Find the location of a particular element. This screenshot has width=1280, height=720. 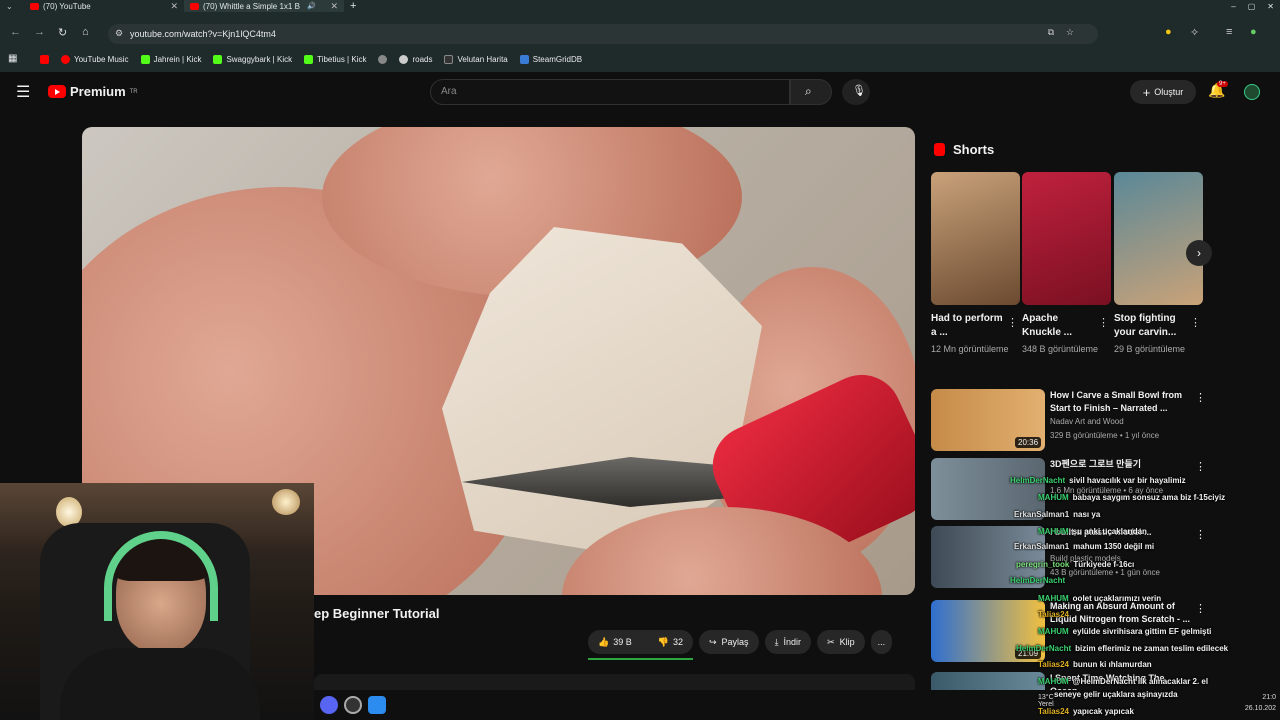

bookmark-velutan-harita: Velutan Harita is located at coordinates (476, 59).